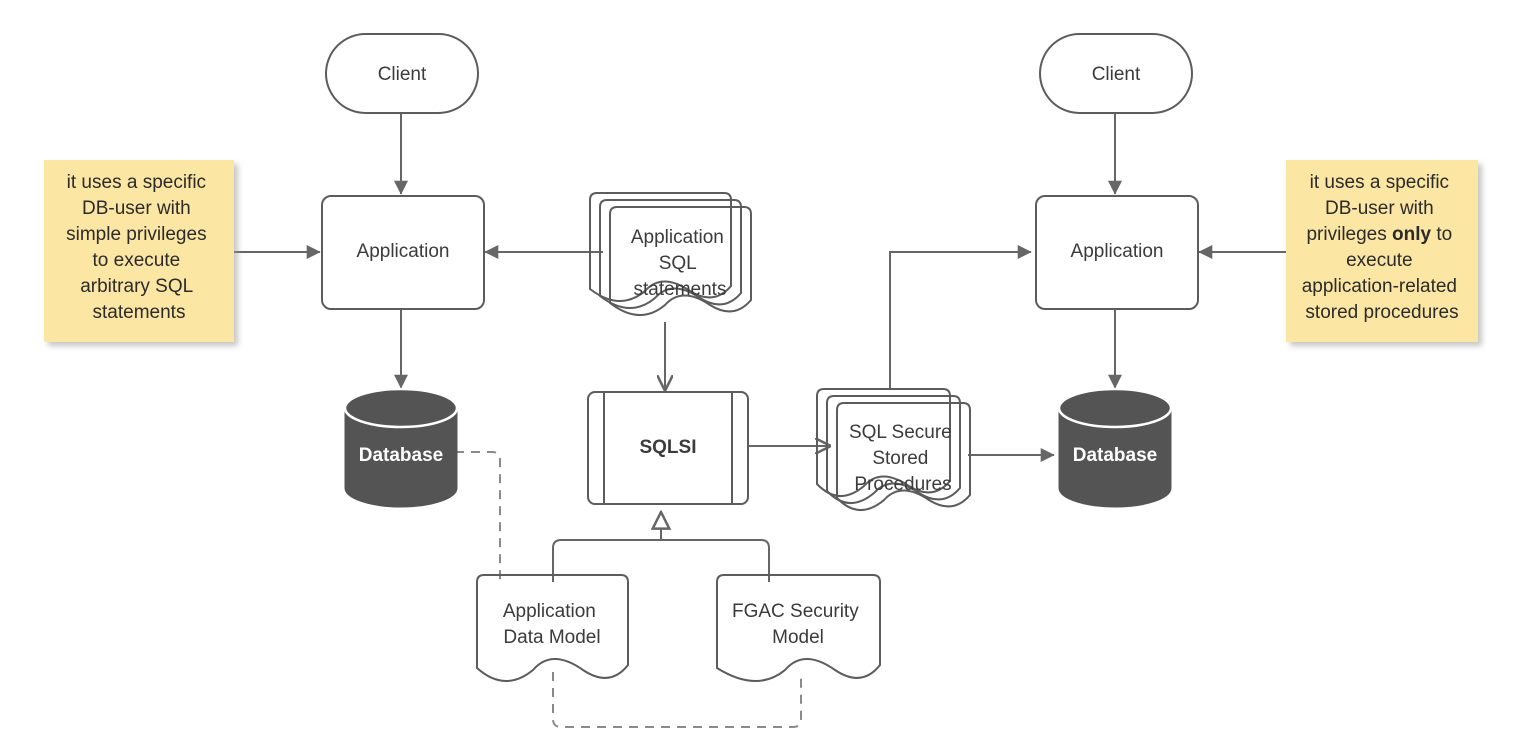 The height and width of the screenshot is (755, 1522). I want to click on edge-dashed-database-left-to-data-model, so click(478, 516).